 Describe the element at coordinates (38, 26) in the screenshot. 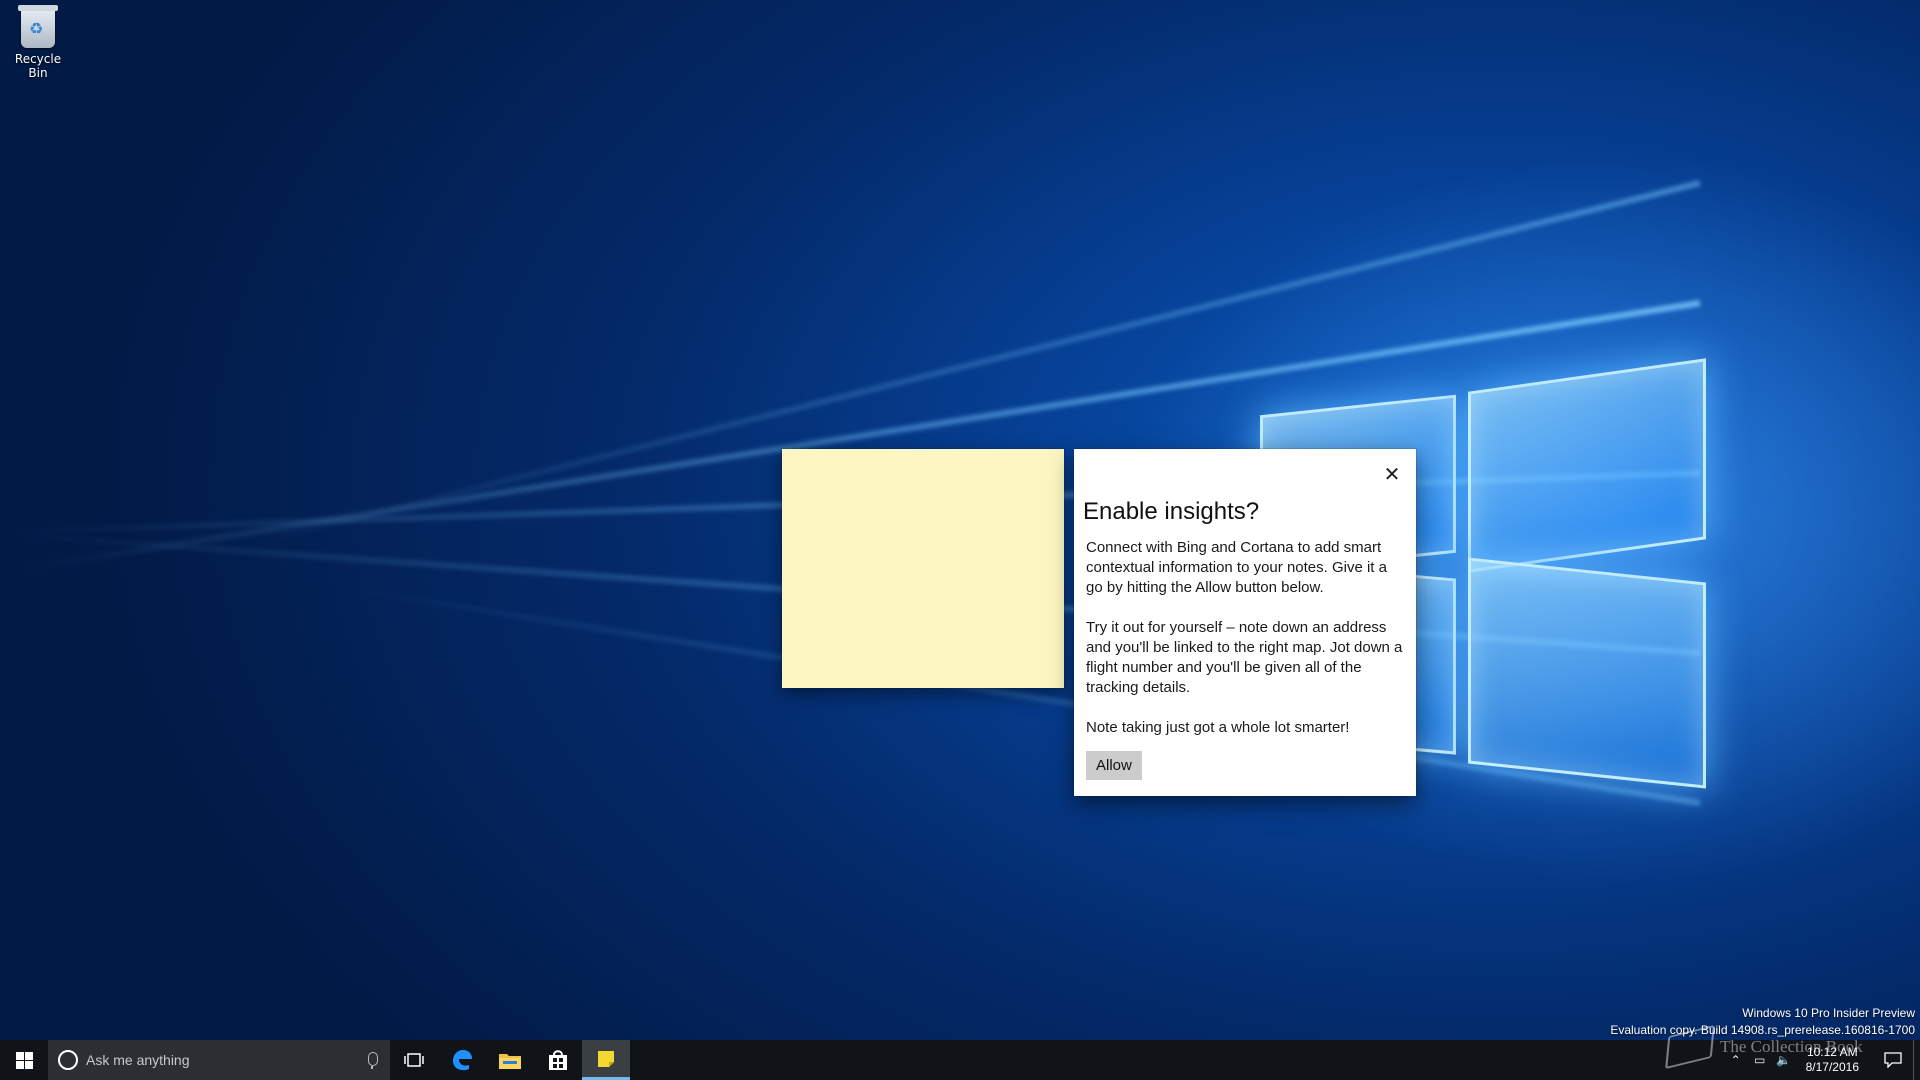

I see `recycle-bin-icon: ♻` at that location.